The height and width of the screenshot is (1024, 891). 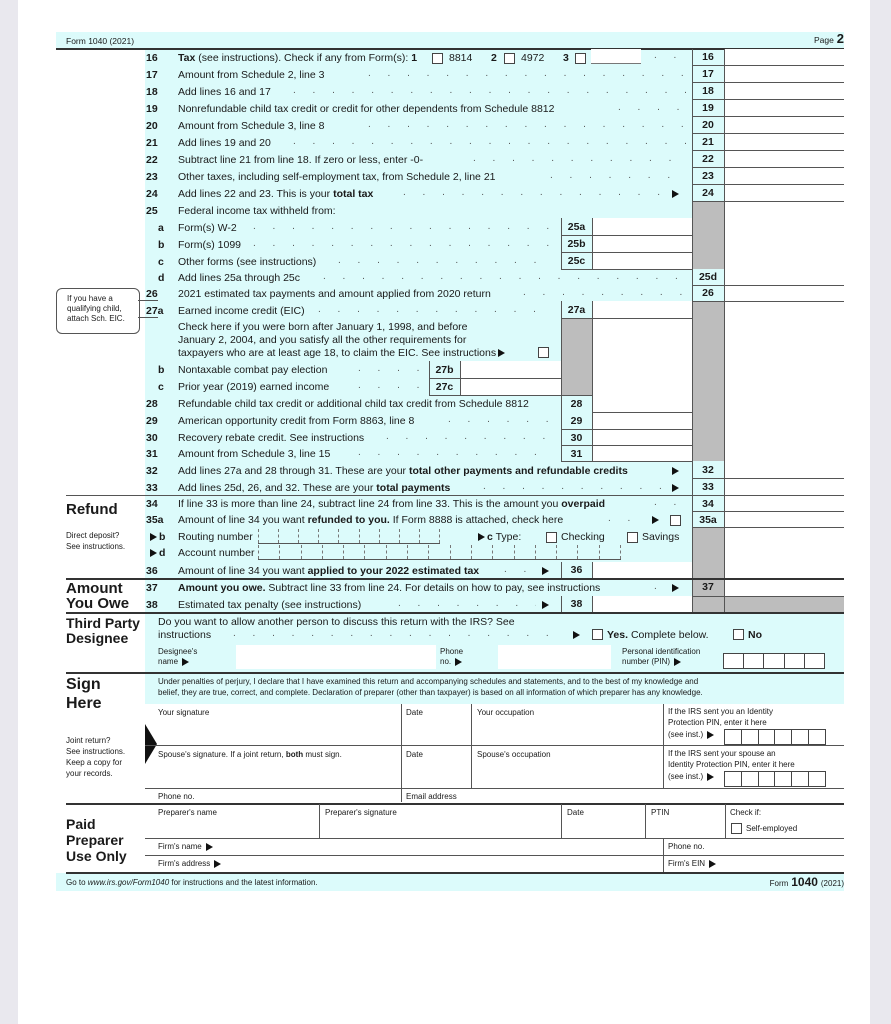 I want to click on designee-yes-checkbox, so click(x=597, y=634).